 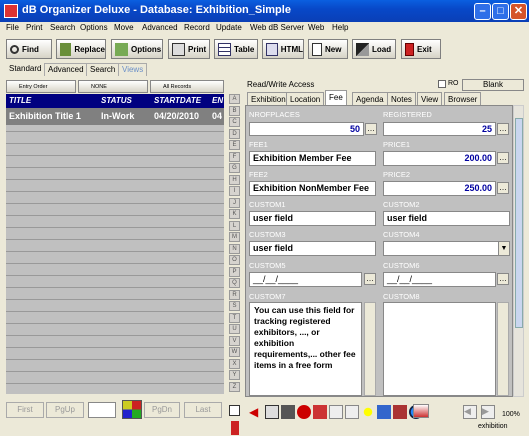 What do you see at coordinates (234, 225) in the screenshot?
I see `alphabet-letter-l: L` at bounding box center [234, 225].